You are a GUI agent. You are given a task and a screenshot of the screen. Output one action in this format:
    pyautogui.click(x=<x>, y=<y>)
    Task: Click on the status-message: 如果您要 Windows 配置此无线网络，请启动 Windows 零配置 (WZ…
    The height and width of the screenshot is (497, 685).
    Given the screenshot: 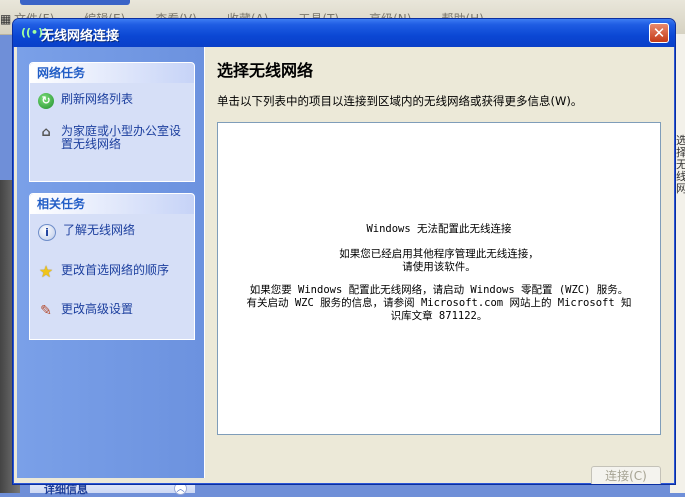 What is the action you would take?
    pyautogui.click(x=439, y=290)
    